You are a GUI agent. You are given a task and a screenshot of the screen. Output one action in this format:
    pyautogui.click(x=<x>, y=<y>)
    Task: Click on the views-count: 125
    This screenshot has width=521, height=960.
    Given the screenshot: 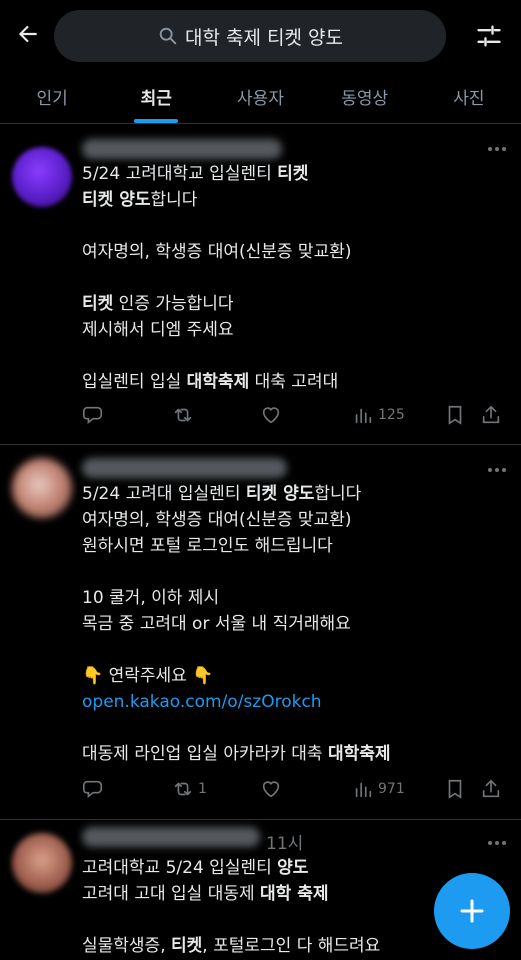 What is the action you would take?
    pyautogui.click(x=391, y=415)
    